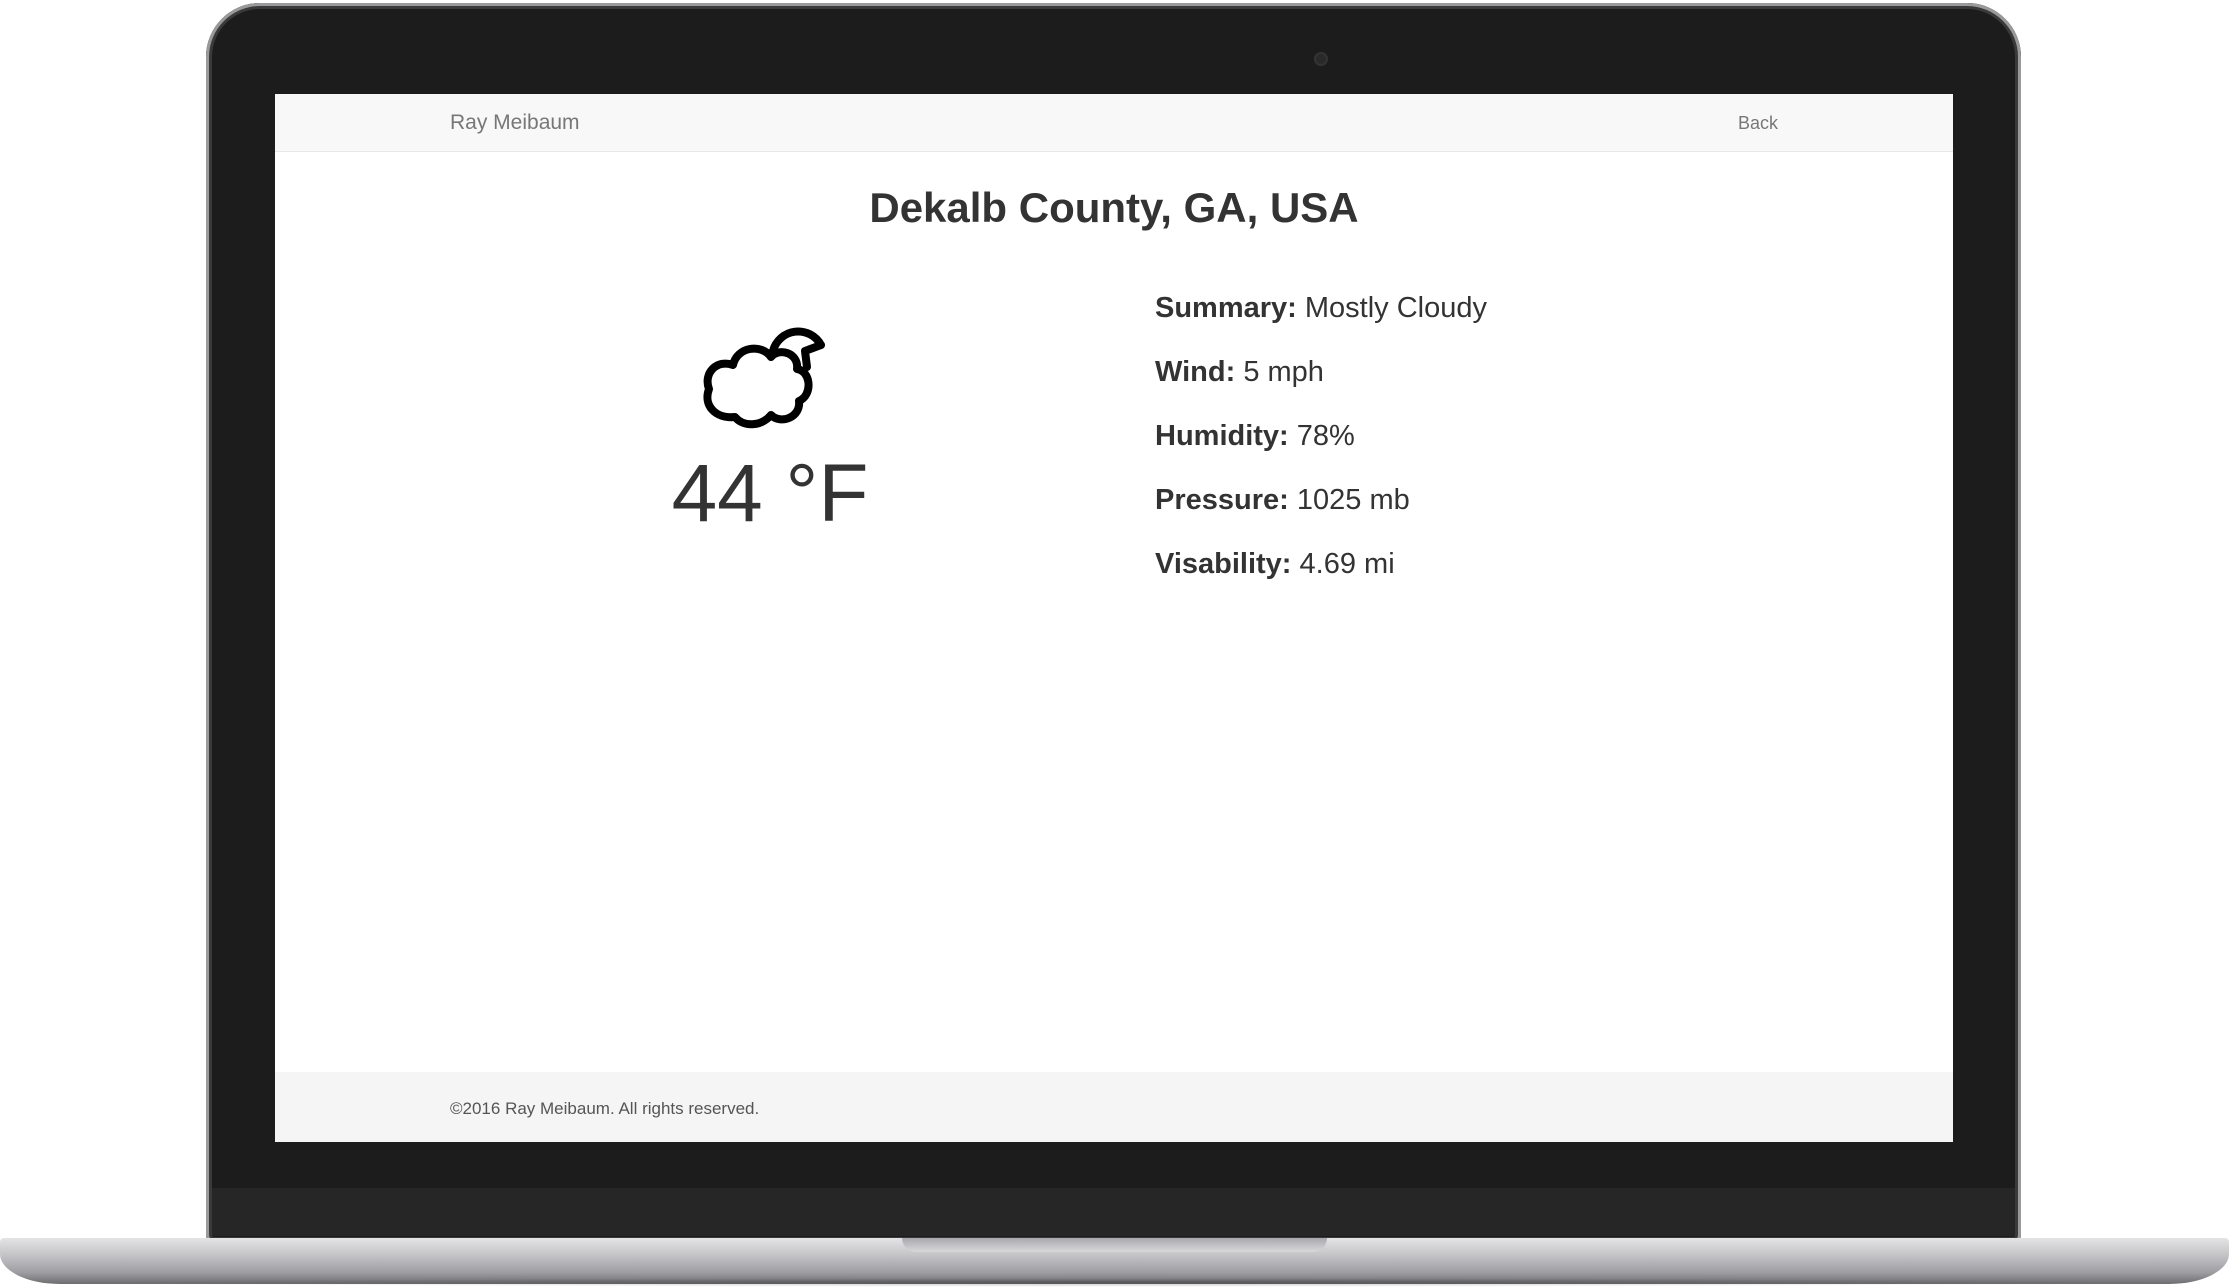 This screenshot has width=2229, height=1287. Describe the element at coordinates (1114, 123) in the screenshot. I see `navbar: Ray Meibaum Back` at that location.